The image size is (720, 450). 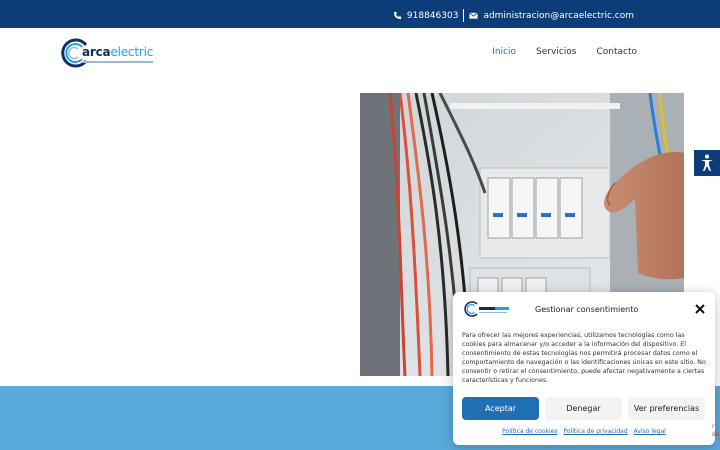 I want to click on accessibility-icon, so click(x=707, y=162).